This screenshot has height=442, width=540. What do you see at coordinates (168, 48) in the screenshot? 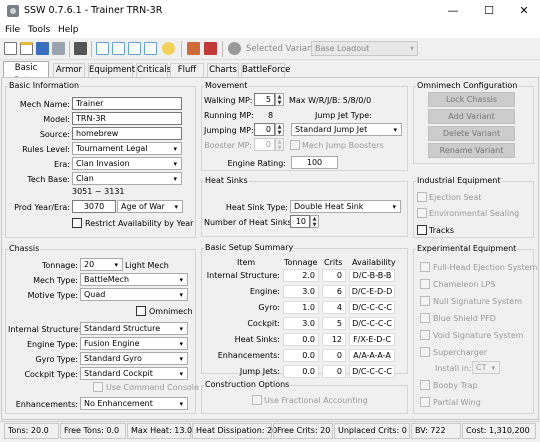
I see `chat-icon` at bounding box center [168, 48].